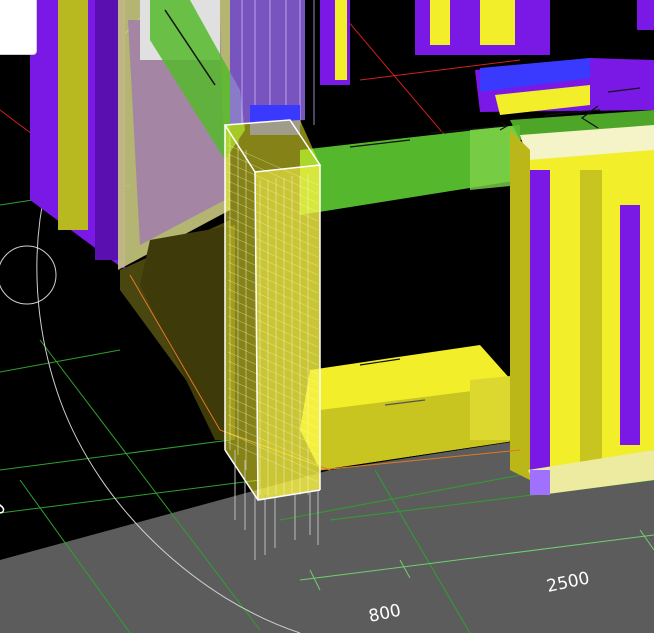 The height and width of the screenshot is (633, 654). I want to click on corner-panel, so click(18, 27).